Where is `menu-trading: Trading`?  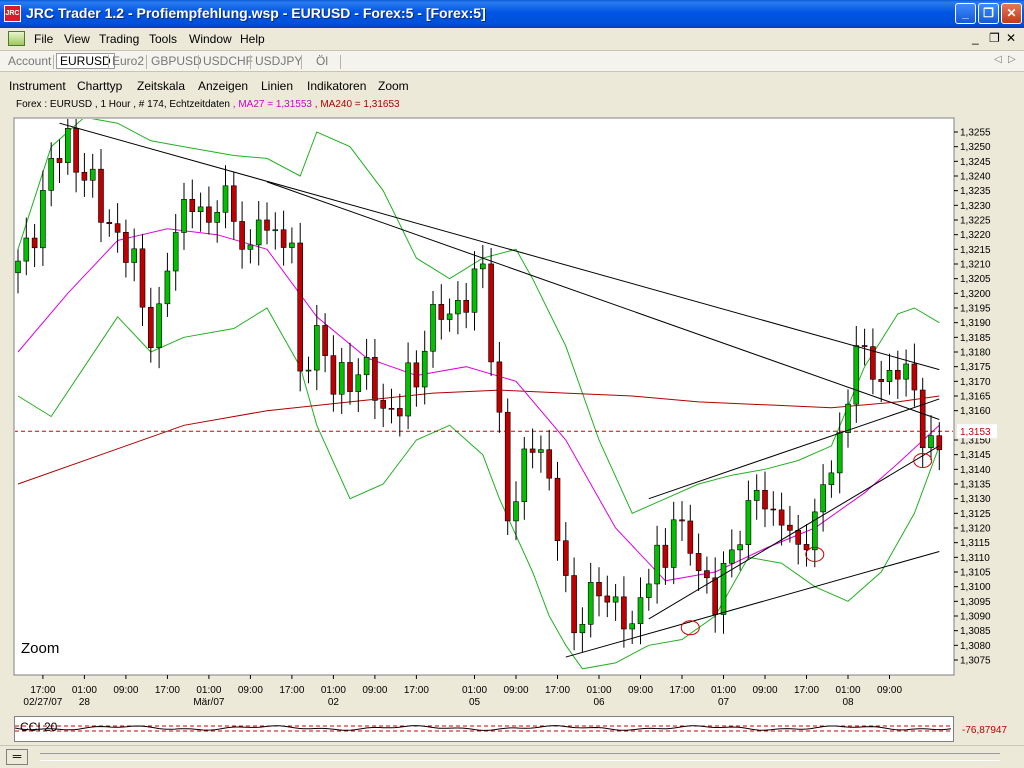
menu-trading: Trading is located at coordinates (119, 39).